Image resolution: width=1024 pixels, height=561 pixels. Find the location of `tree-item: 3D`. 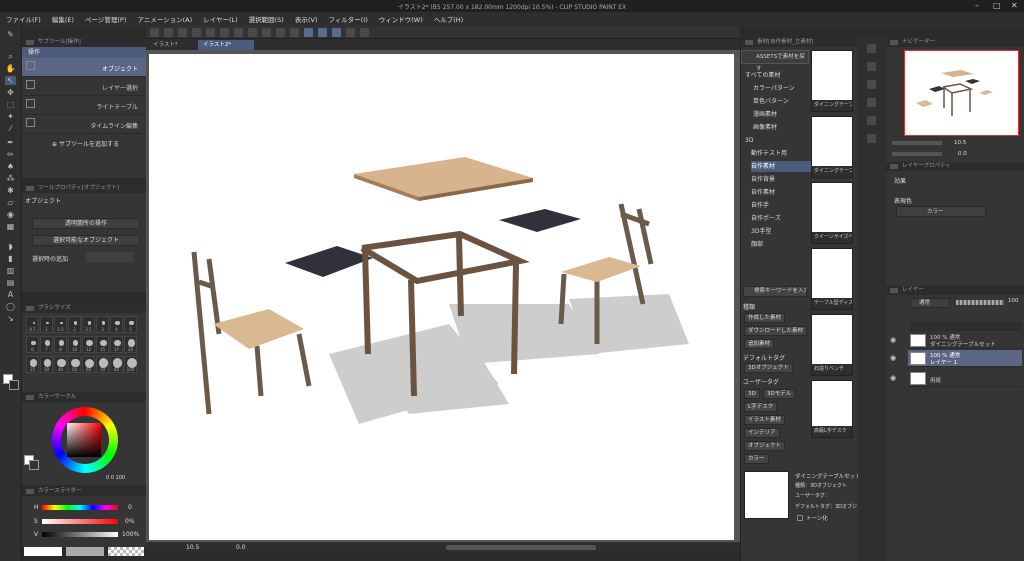

tree-item: 3D is located at coordinates (775, 140).